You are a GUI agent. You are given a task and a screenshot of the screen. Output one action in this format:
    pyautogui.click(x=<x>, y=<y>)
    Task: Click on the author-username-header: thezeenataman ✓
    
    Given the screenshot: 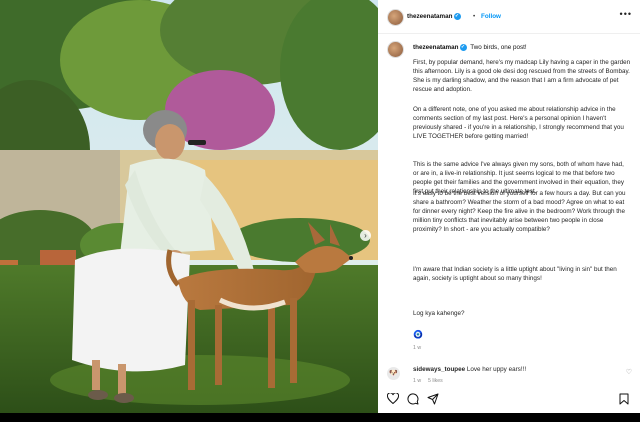 What is the action you would take?
    pyautogui.click(x=434, y=16)
    